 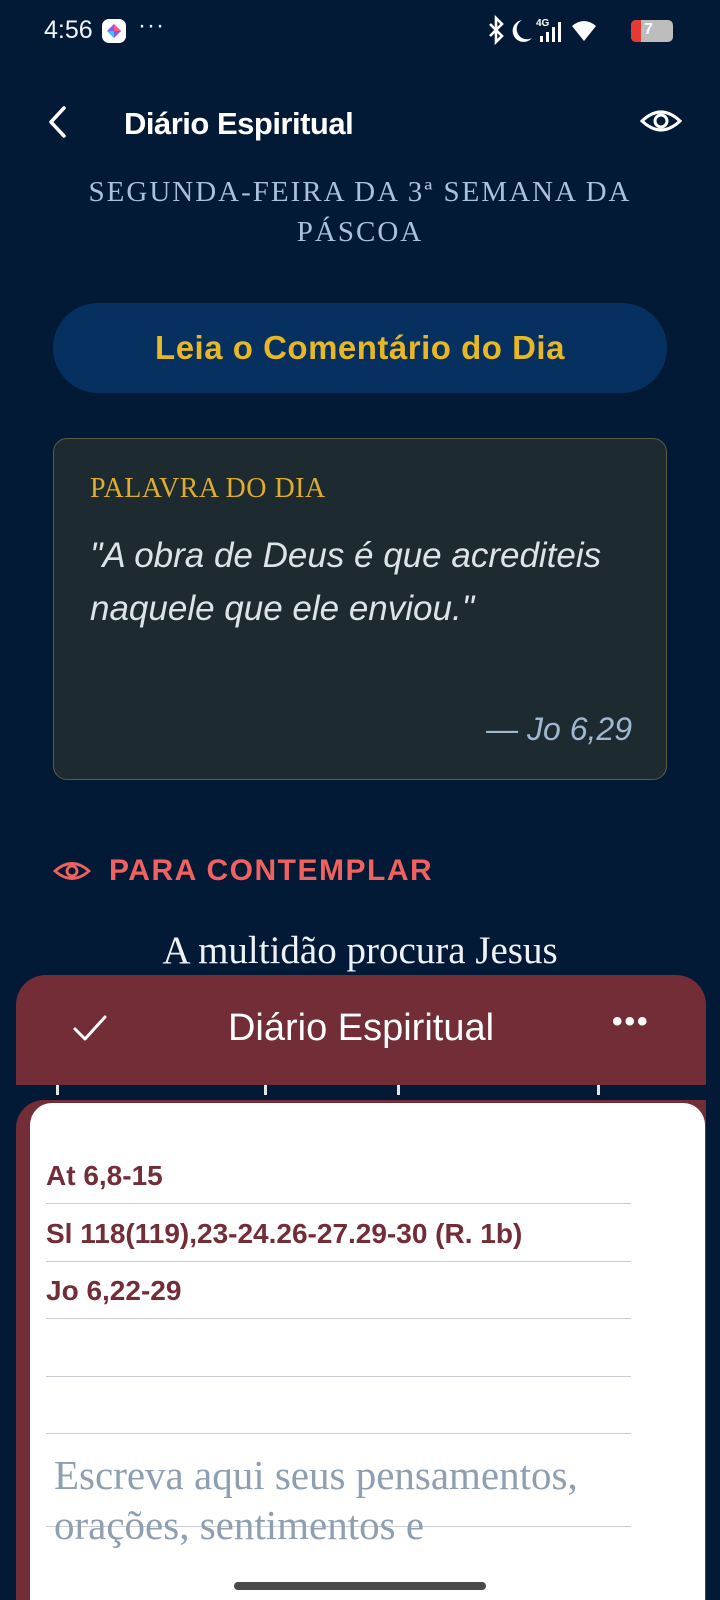 What do you see at coordinates (559, 729) in the screenshot?
I see `word-of-day-reference: — Jo 6,29` at bounding box center [559, 729].